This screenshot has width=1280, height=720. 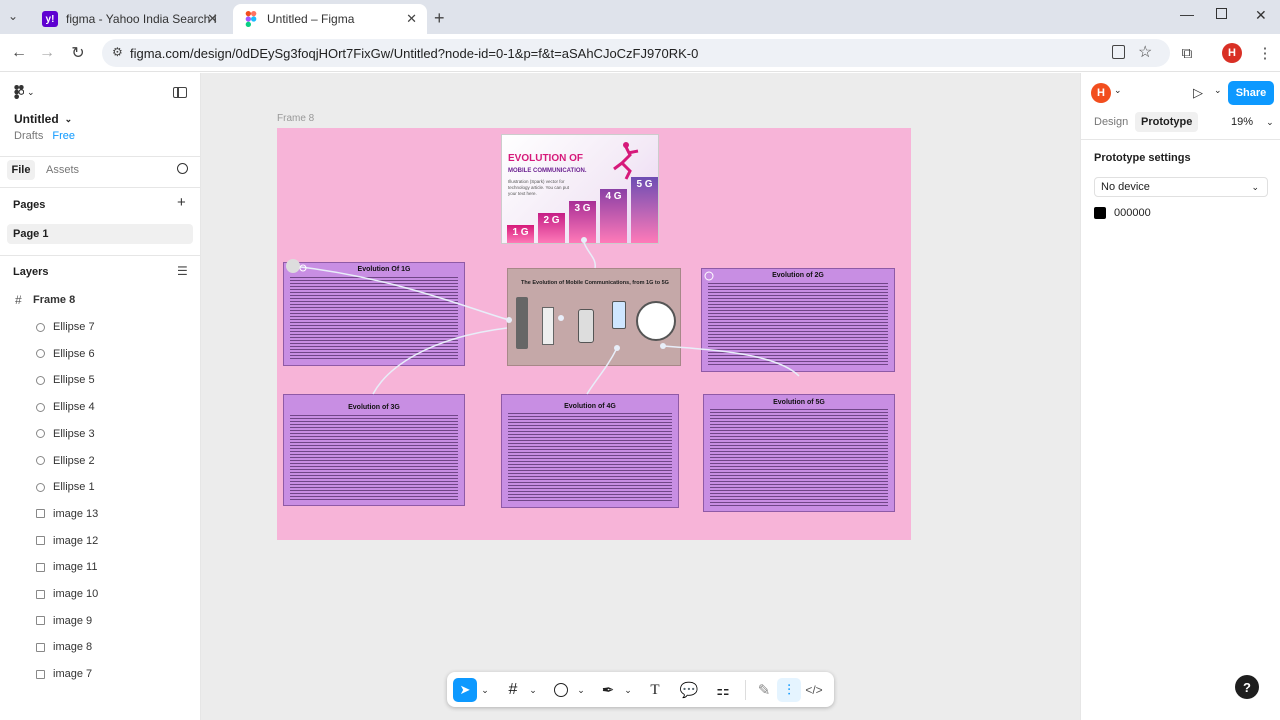 I want to click on ellipse-tool-icon, so click(x=561, y=690).